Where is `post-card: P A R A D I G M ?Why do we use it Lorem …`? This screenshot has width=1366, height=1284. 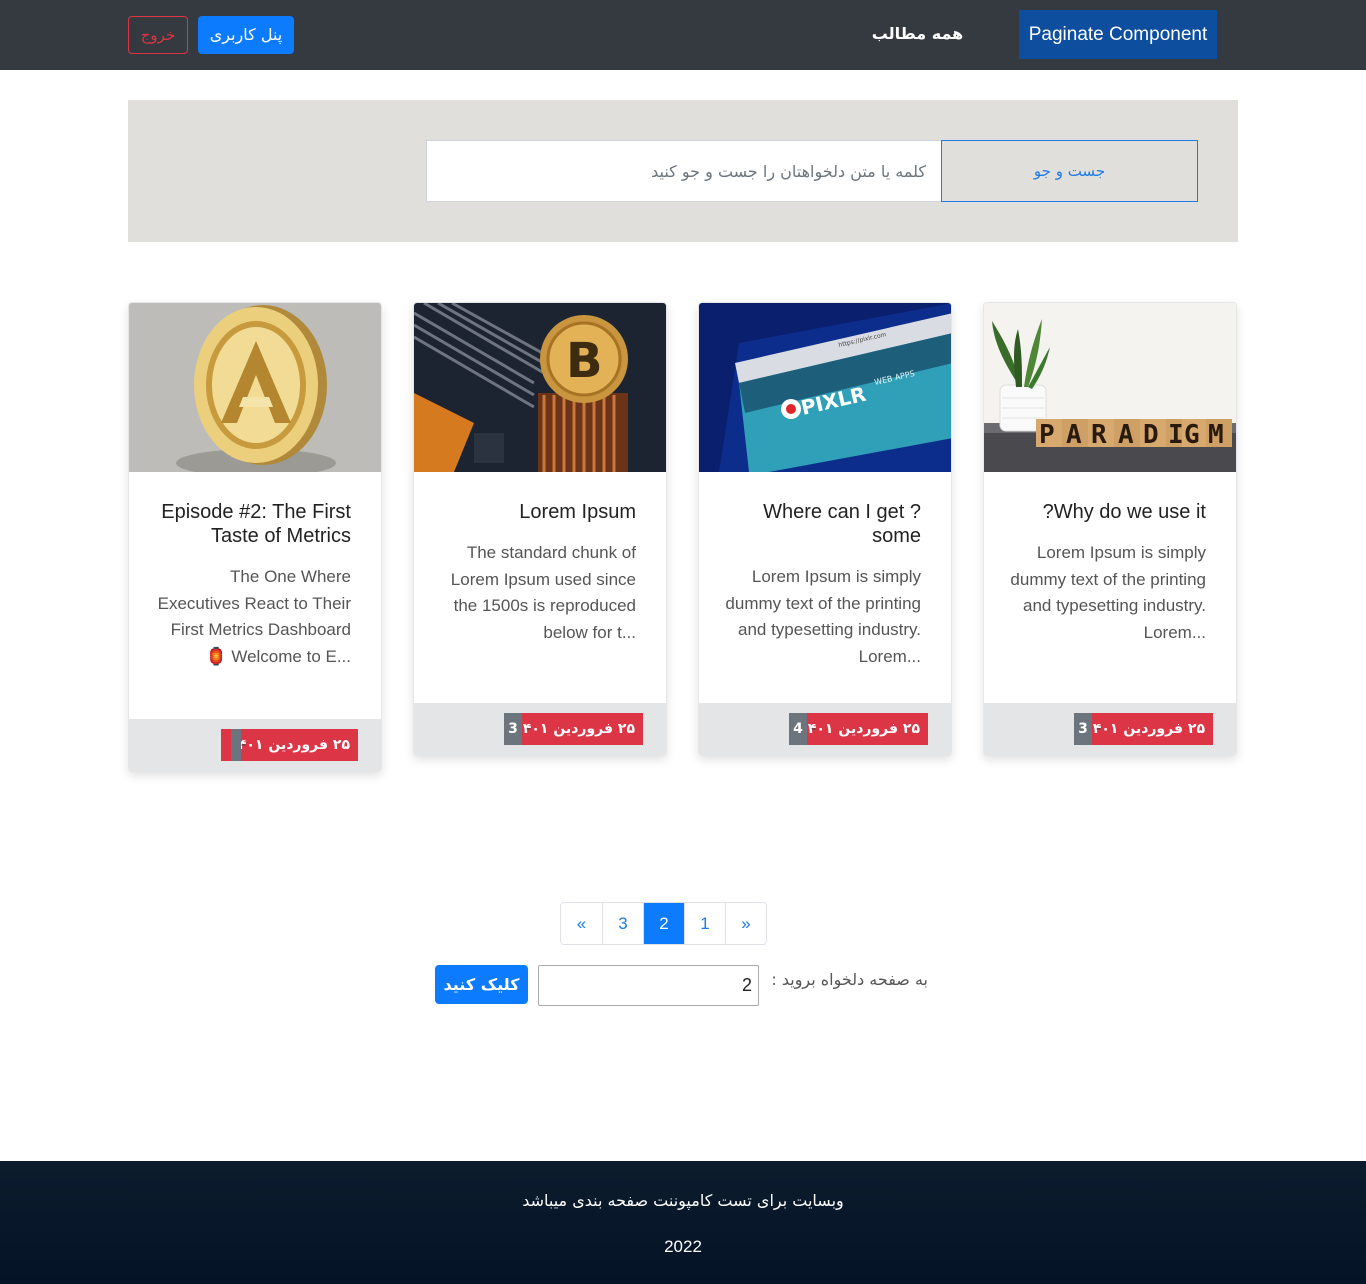
post-card: P A R A D I G M ?Why do we use it Lorem … is located at coordinates (1110, 529).